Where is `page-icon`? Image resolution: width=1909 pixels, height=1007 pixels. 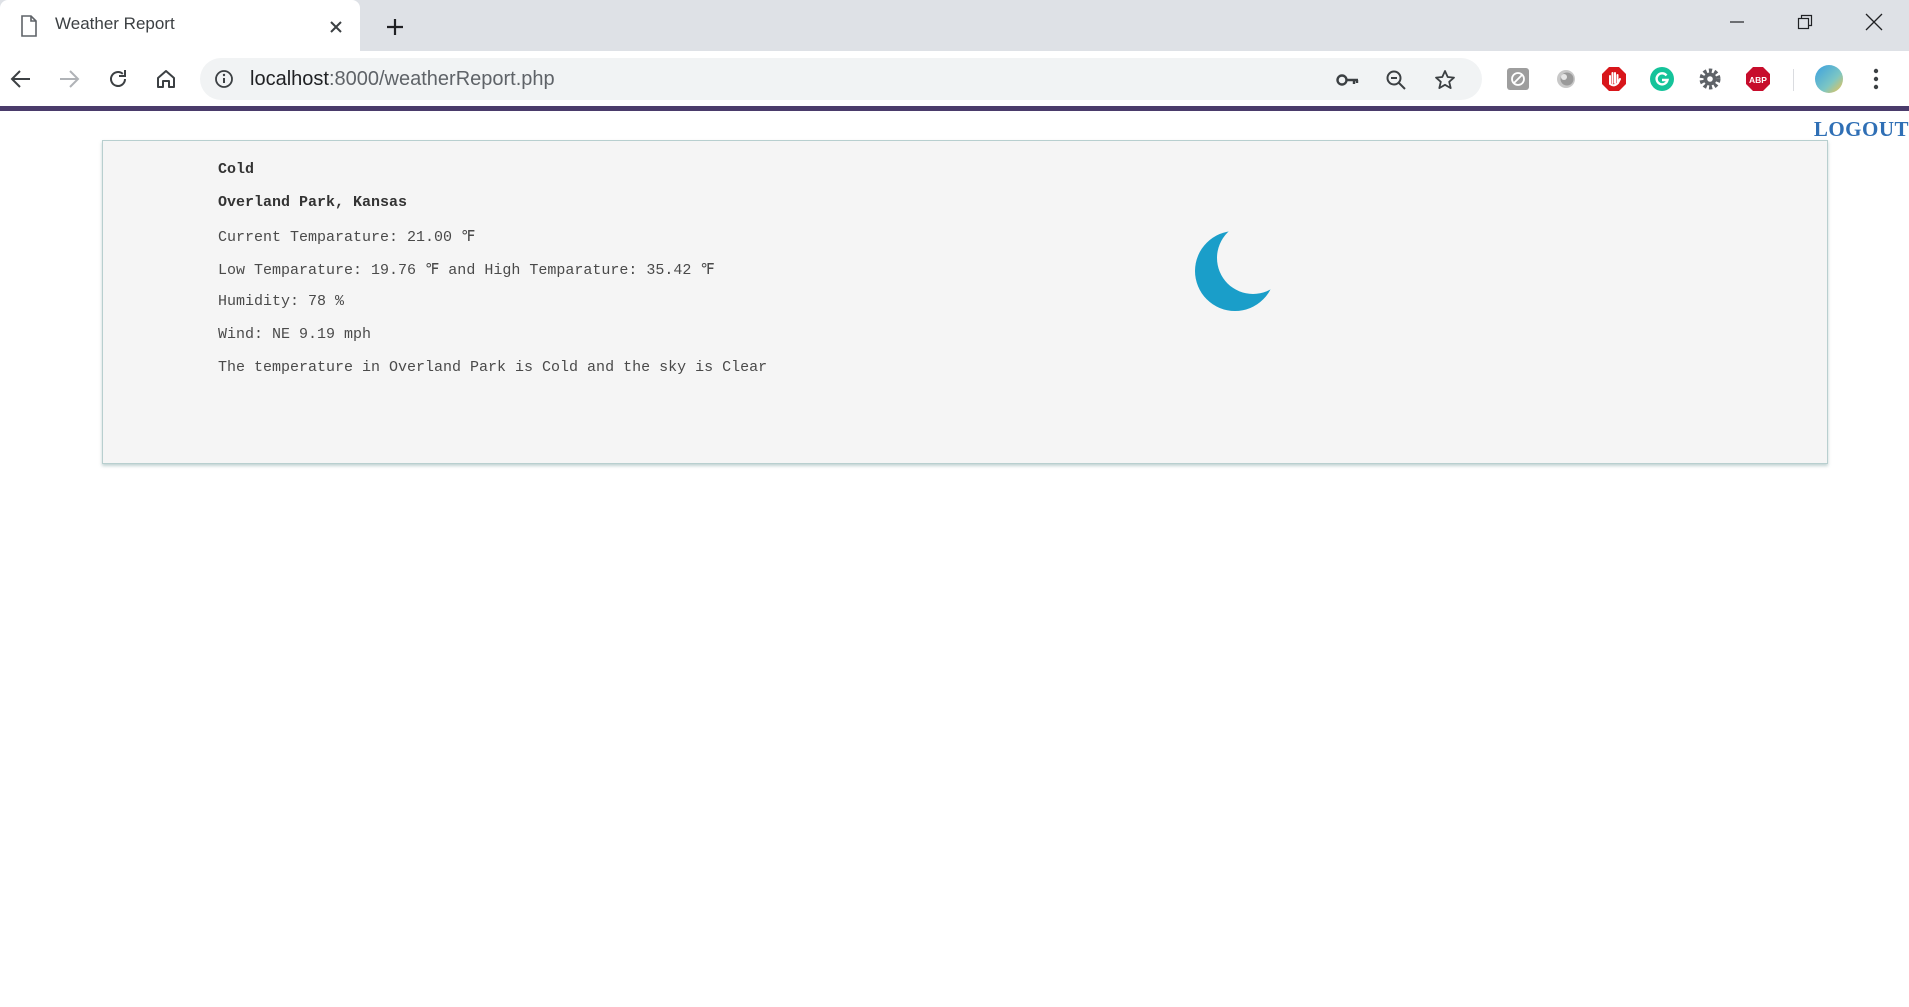
page-icon is located at coordinates (29, 26).